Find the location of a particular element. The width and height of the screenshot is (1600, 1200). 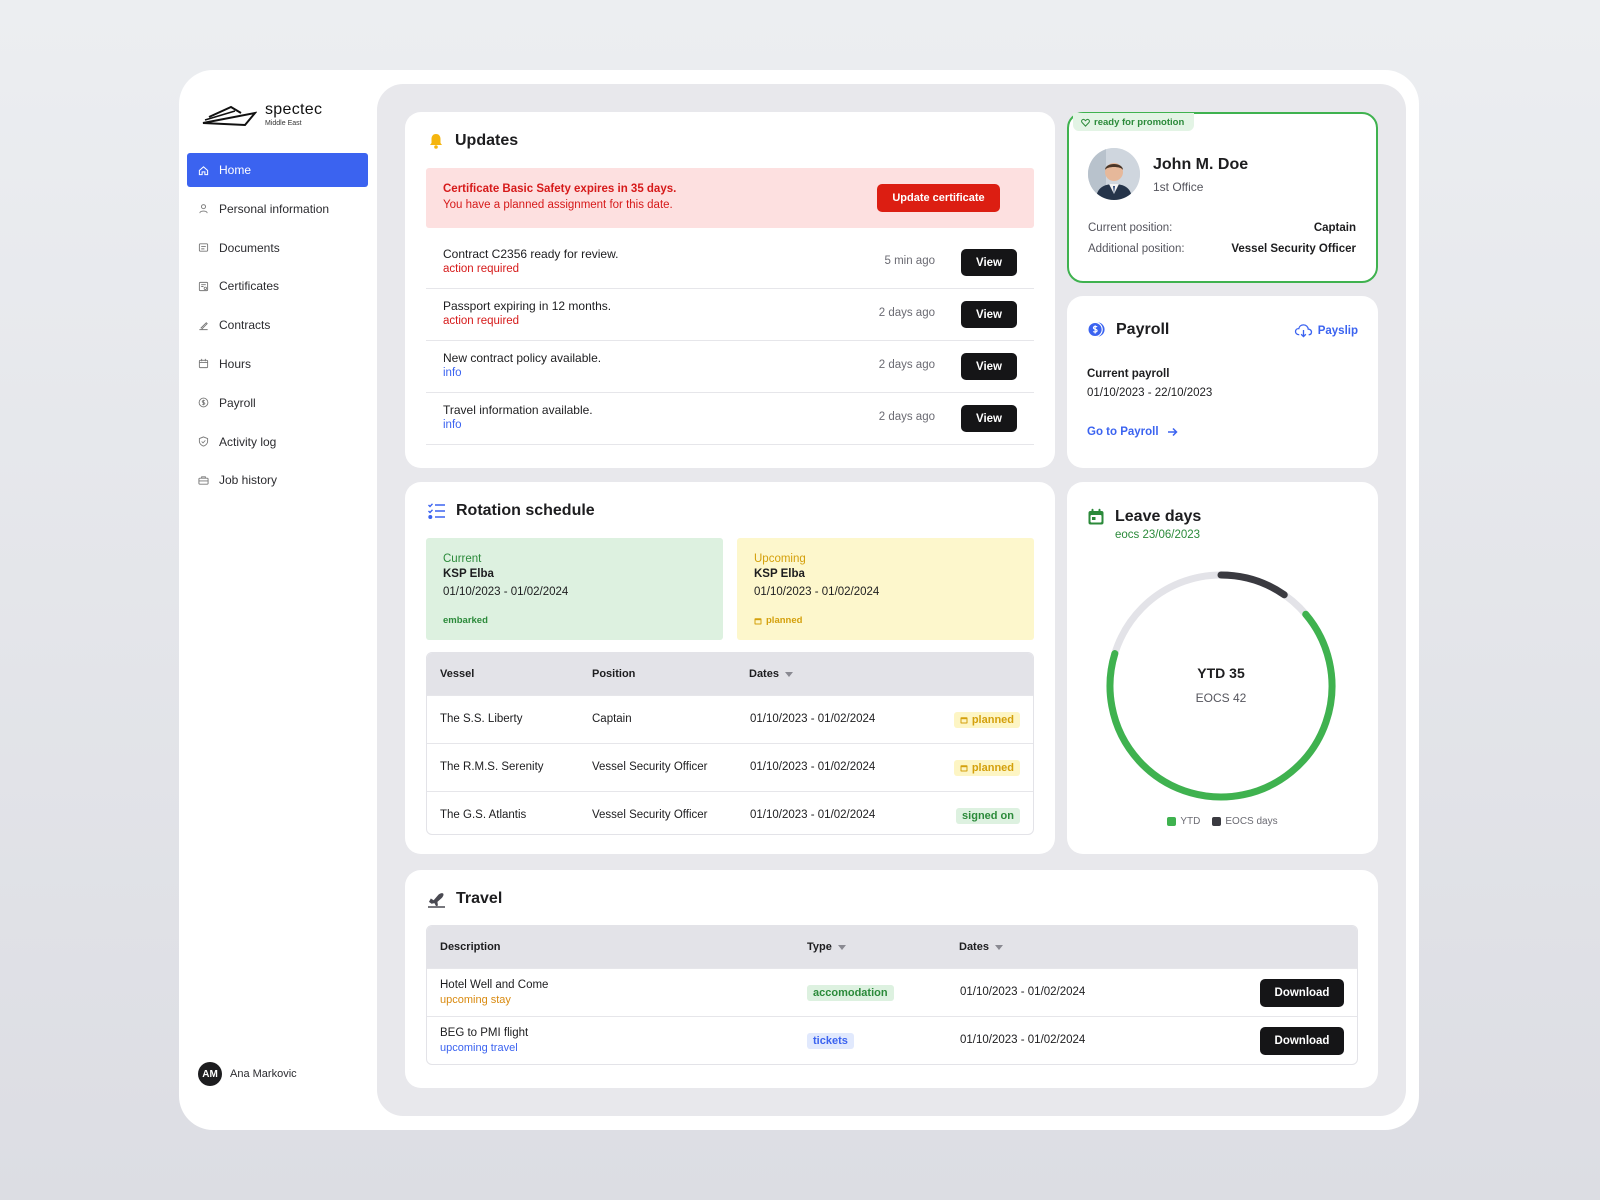

donut-legend: YTD EOCS days is located at coordinates (1222, 821).